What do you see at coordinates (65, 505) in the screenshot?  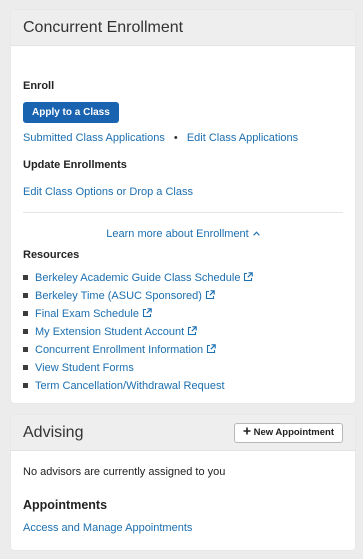 I see `appointments-heading: Appointments` at bounding box center [65, 505].